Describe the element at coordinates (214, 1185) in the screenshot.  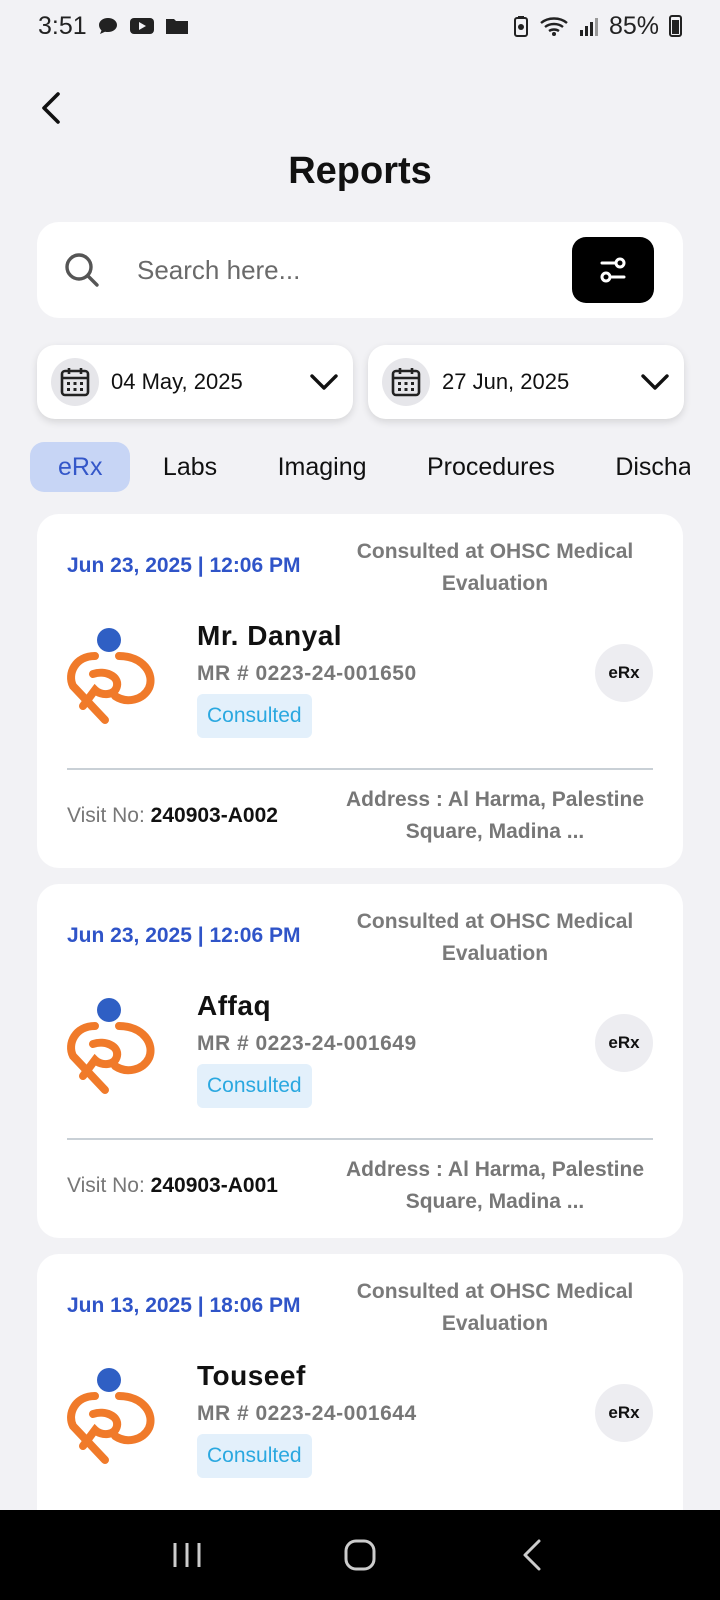
I see `visit-value: 240903-A001` at that location.